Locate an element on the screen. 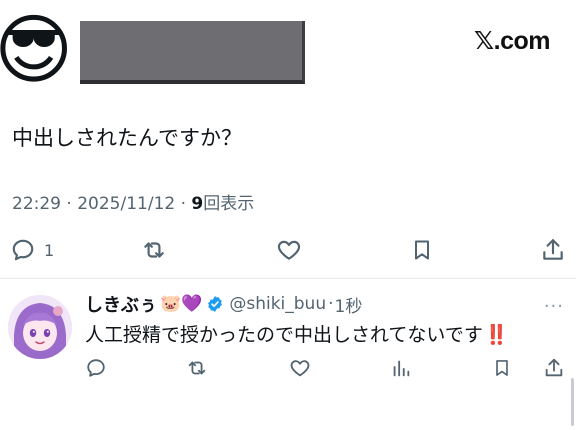 This screenshot has height=430, width=576. post-action-bar: 1 is located at coordinates (288, 250).